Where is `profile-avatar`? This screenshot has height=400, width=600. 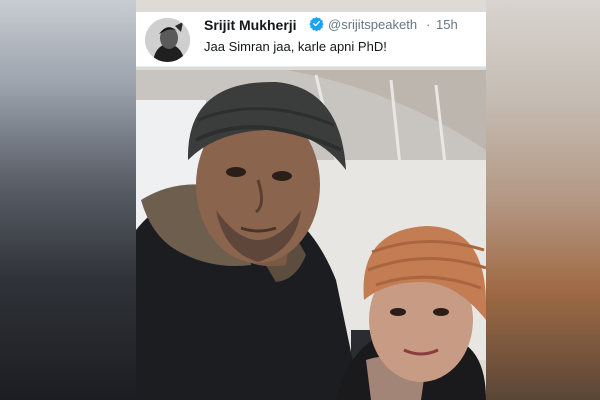
profile-avatar is located at coordinates (167, 40).